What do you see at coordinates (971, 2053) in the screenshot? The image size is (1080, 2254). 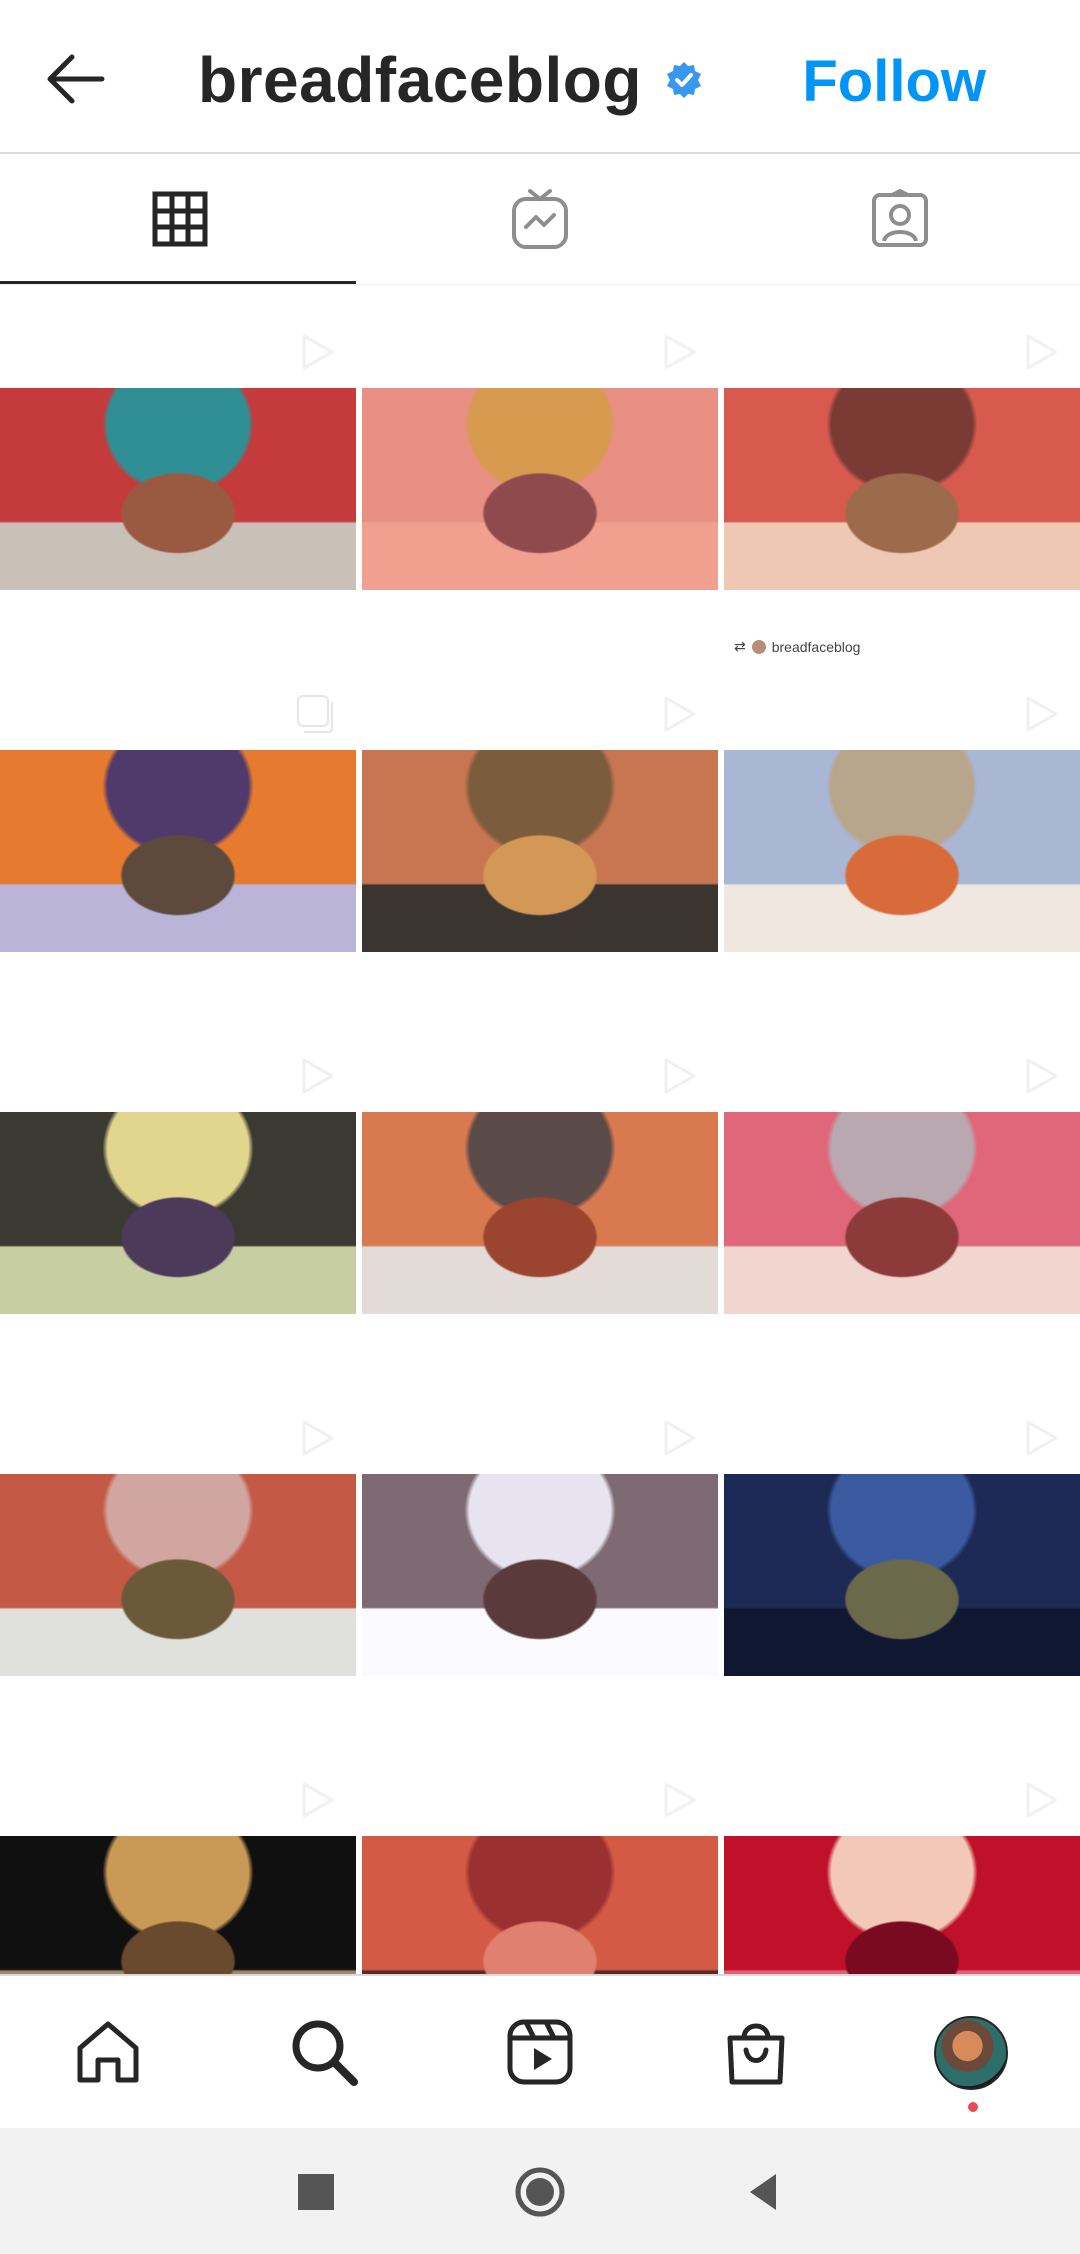 I see `profile-avatar` at bounding box center [971, 2053].